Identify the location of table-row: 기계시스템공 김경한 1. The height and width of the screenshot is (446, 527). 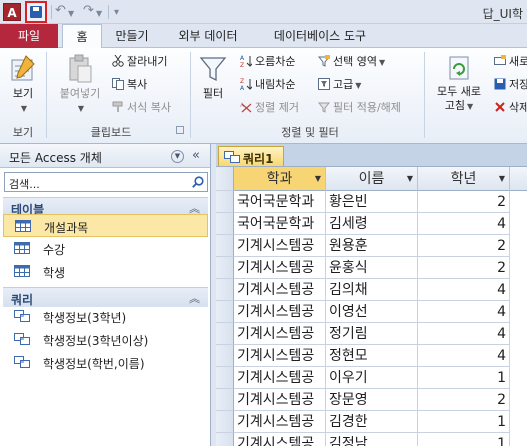
(371, 422).